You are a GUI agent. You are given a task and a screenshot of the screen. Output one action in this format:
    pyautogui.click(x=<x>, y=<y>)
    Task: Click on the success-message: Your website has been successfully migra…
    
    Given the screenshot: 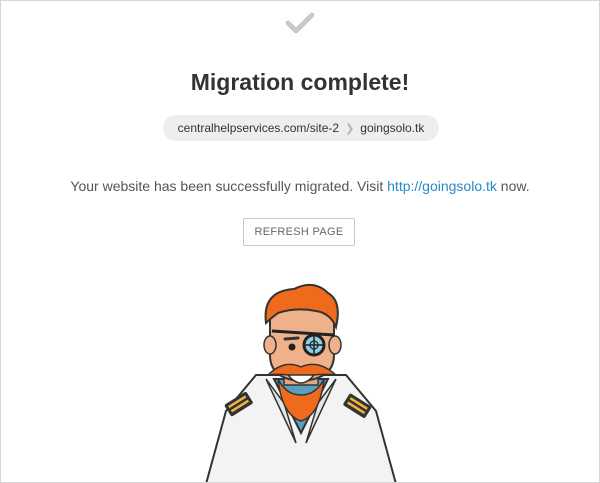 What is the action you would take?
    pyautogui.click(x=300, y=186)
    